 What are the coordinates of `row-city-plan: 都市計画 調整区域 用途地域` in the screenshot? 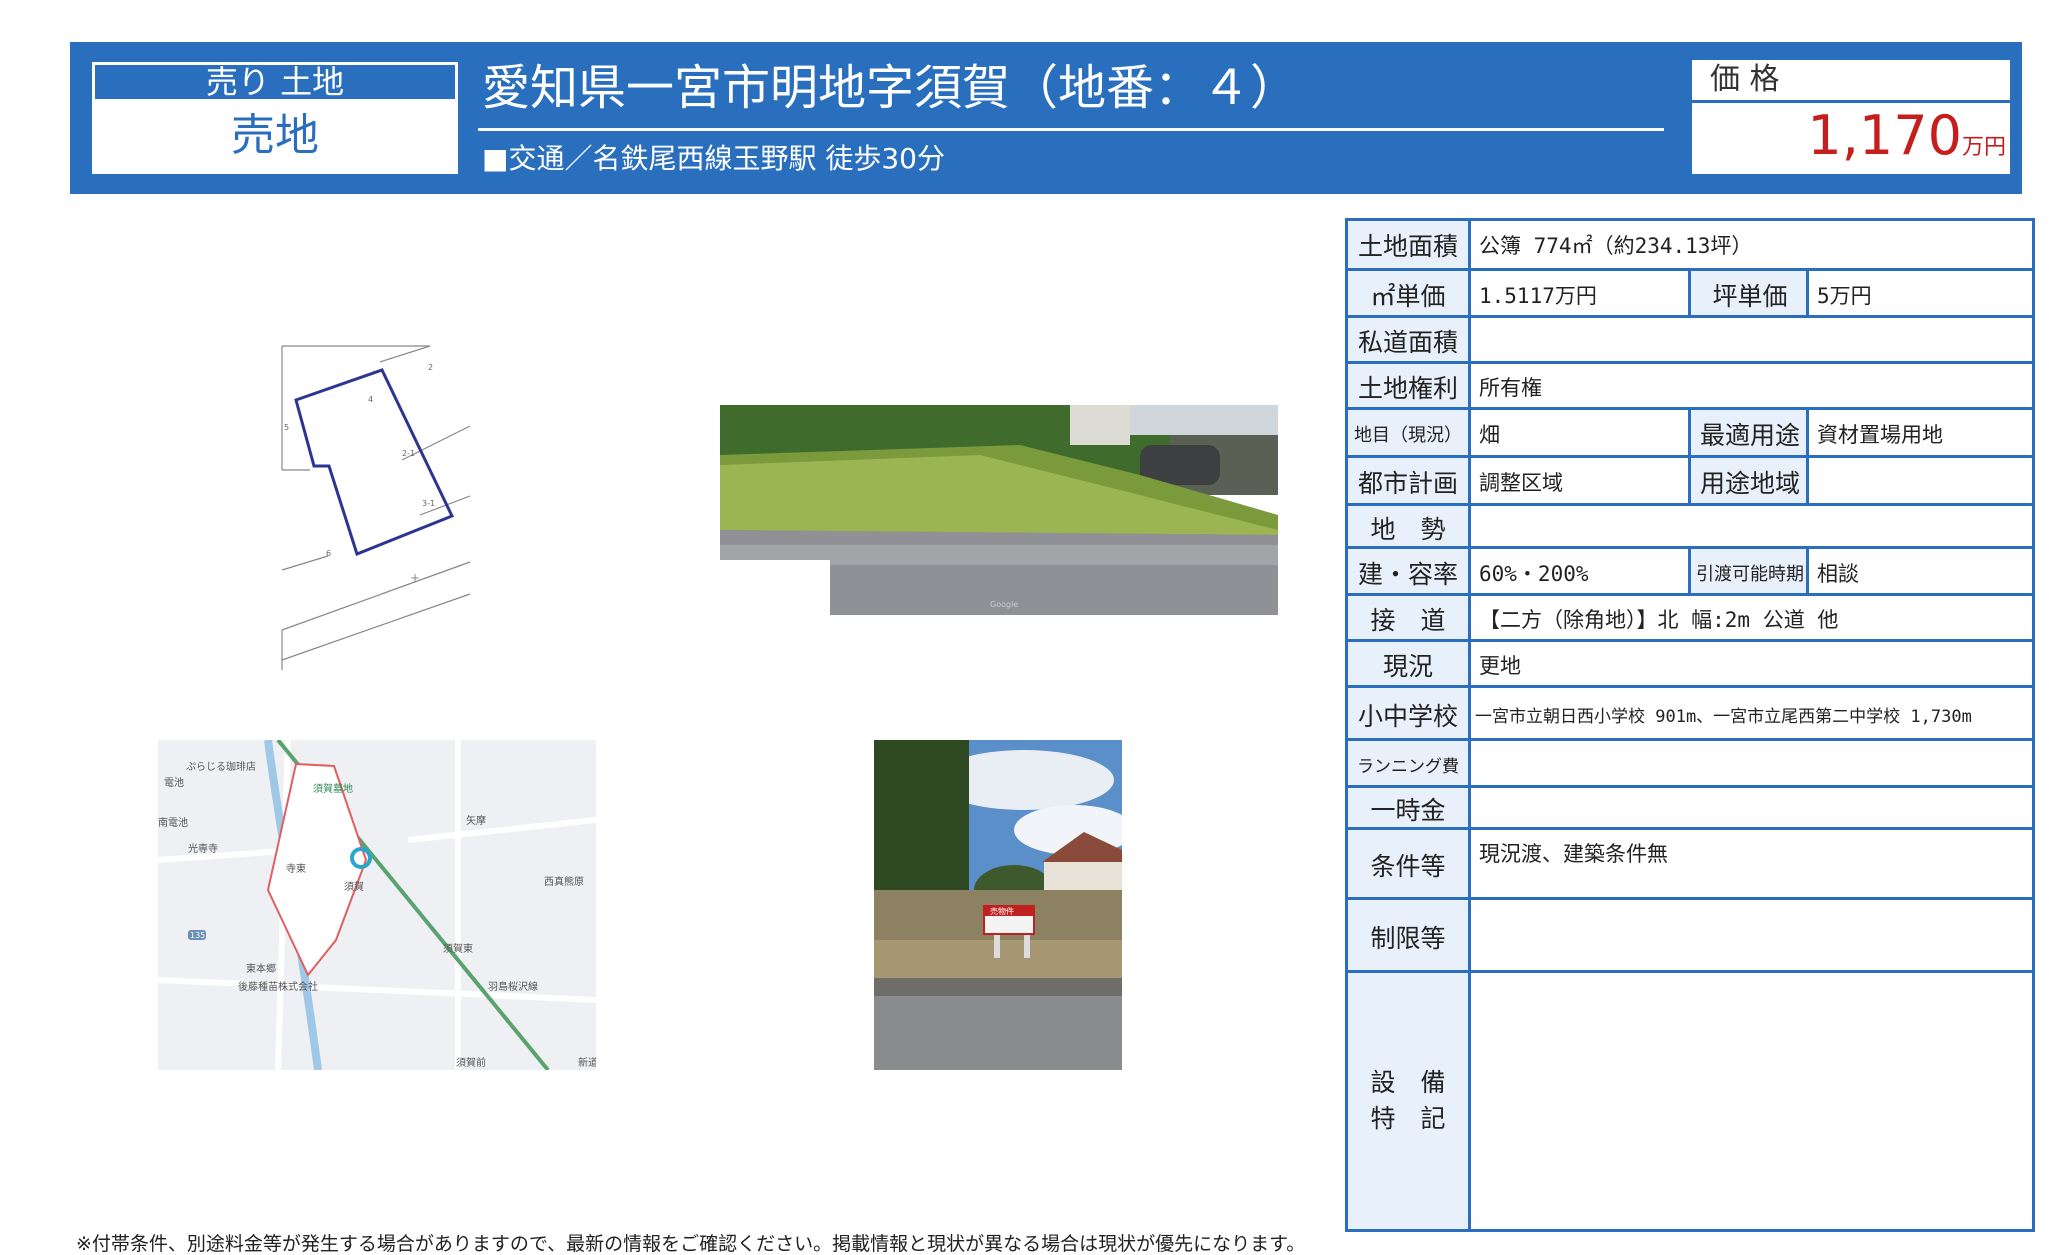 It's located at (1690, 480).